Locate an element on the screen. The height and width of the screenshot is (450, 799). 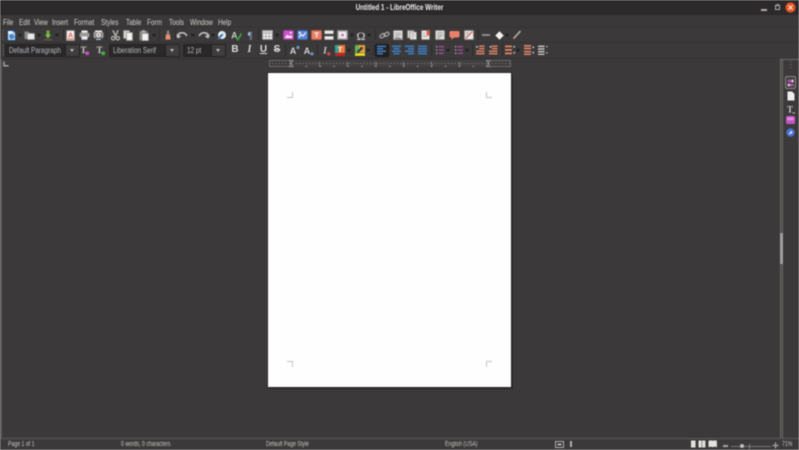
svg-text: 6 is located at coordinates (459, 64).